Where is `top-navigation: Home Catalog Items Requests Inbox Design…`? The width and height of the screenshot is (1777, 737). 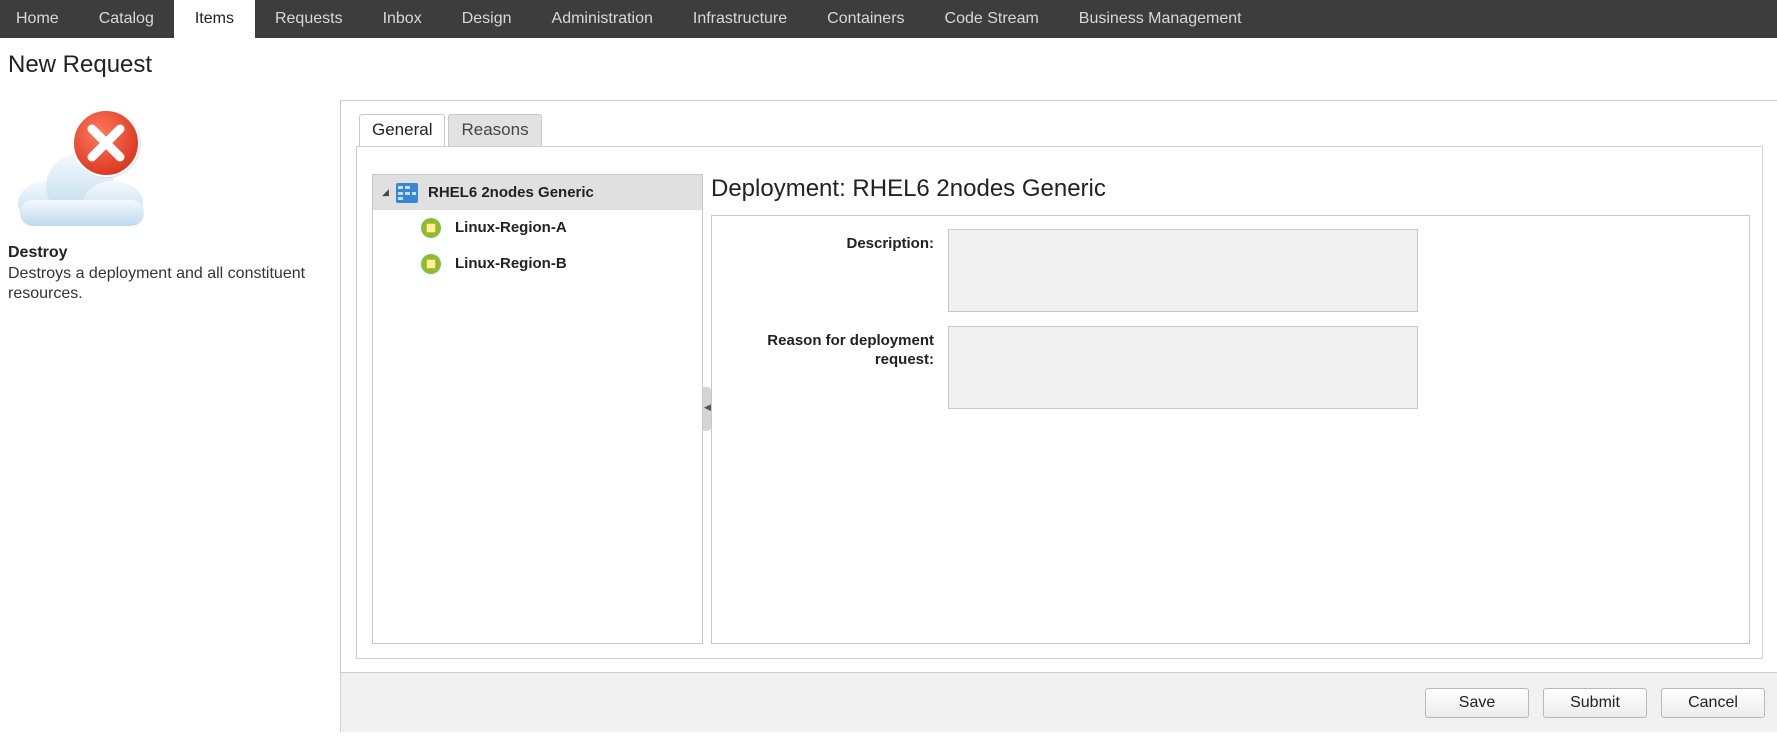 top-navigation: Home Catalog Items Requests Inbox Design… is located at coordinates (888, 19).